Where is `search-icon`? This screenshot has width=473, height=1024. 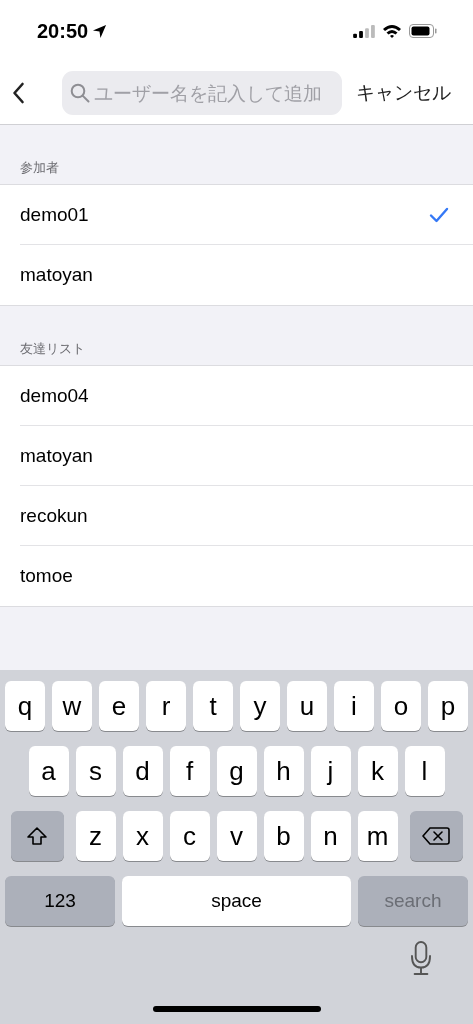 search-icon is located at coordinates (80, 93).